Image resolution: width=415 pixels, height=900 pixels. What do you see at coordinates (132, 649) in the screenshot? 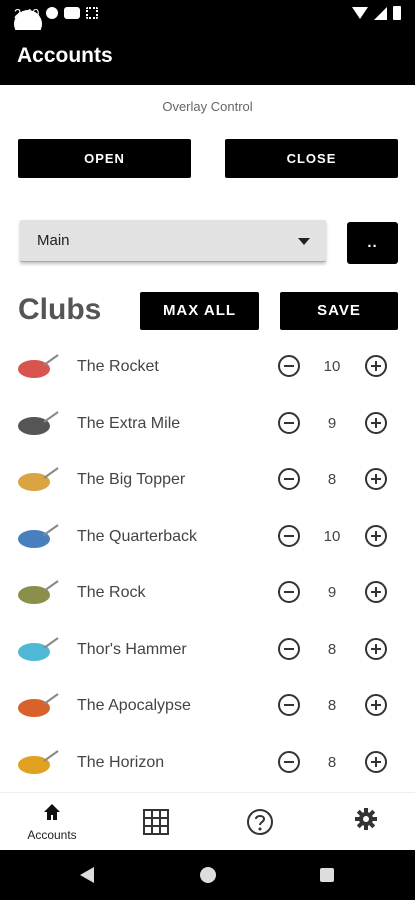
I see `club-name: Thor's Hammer` at bounding box center [132, 649].